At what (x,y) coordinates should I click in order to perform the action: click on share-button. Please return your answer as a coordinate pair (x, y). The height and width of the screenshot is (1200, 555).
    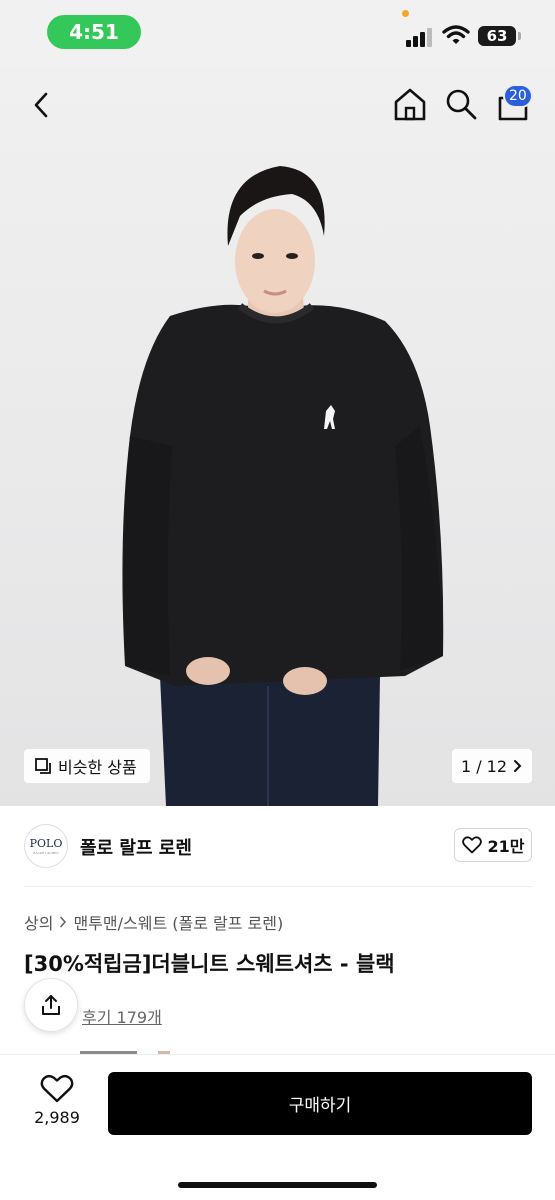
    Looking at the image, I should click on (51, 1005).